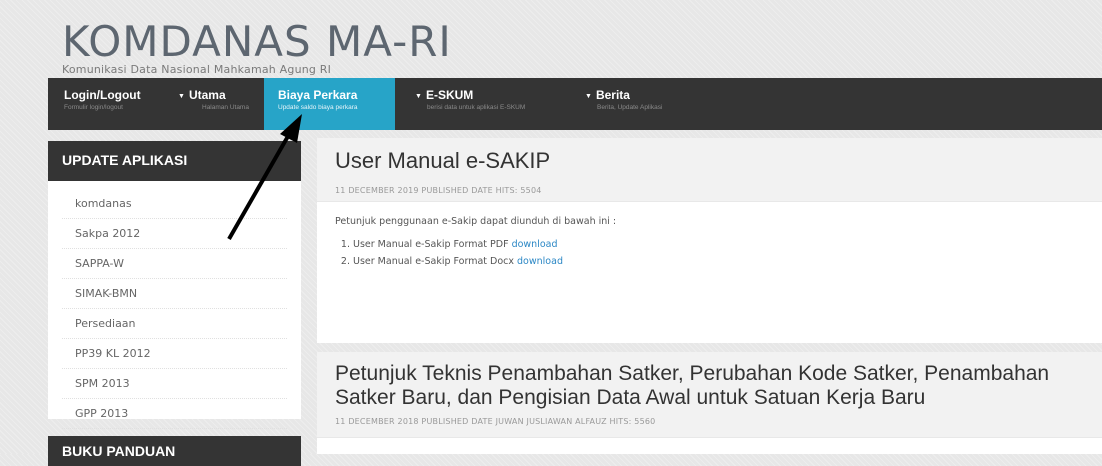  What do you see at coordinates (257, 41) in the screenshot?
I see `site-title: KOMDANAS MA-RI` at bounding box center [257, 41].